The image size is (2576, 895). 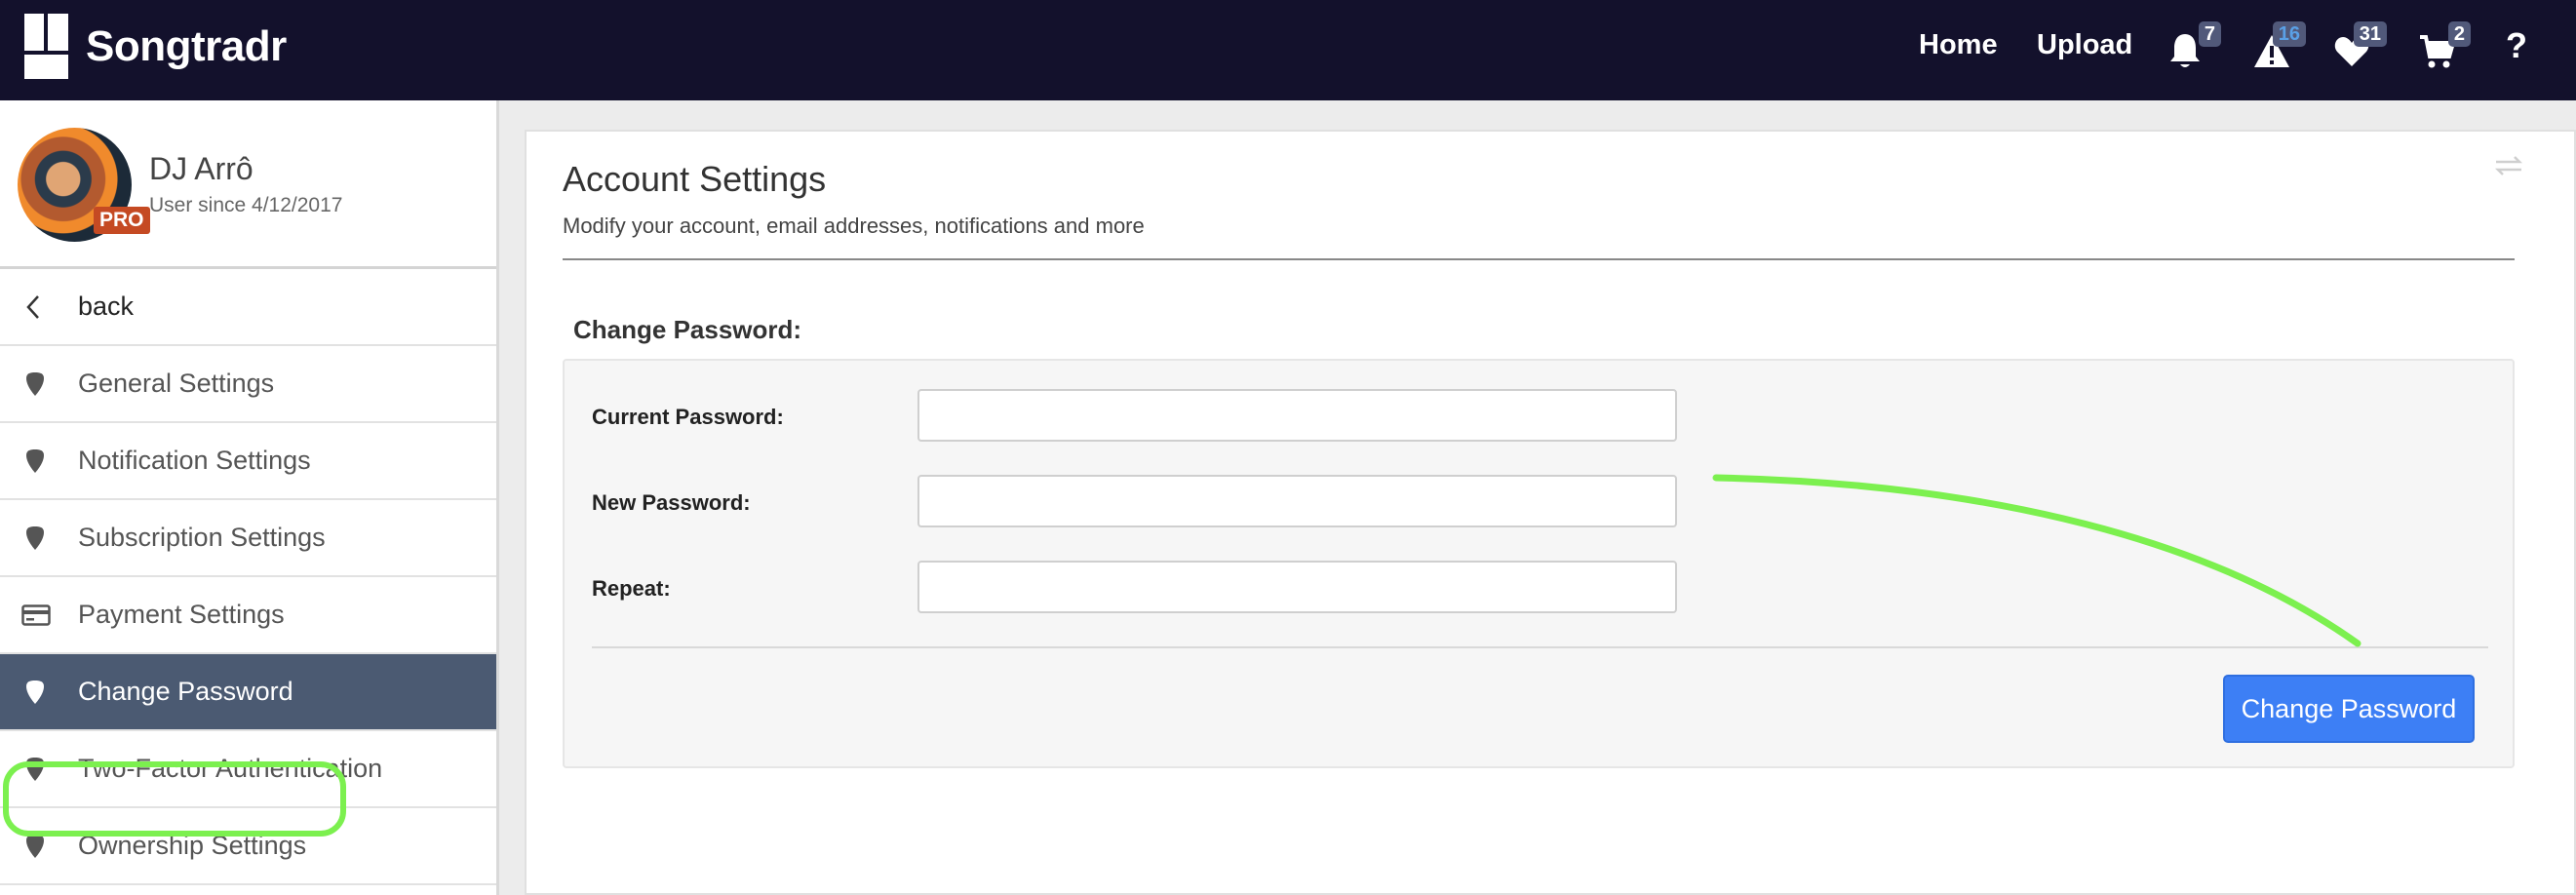 What do you see at coordinates (194, 460) in the screenshot?
I see `sidebar-item-label: Notification Settings` at bounding box center [194, 460].